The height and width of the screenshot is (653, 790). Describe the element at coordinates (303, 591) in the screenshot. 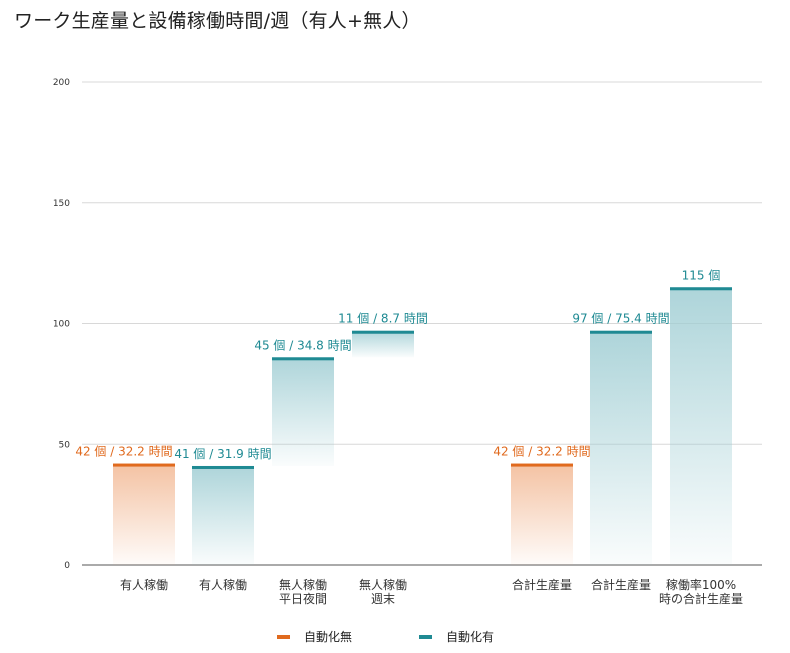

I see `category-label: 無人稼働平日夜間` at that location.